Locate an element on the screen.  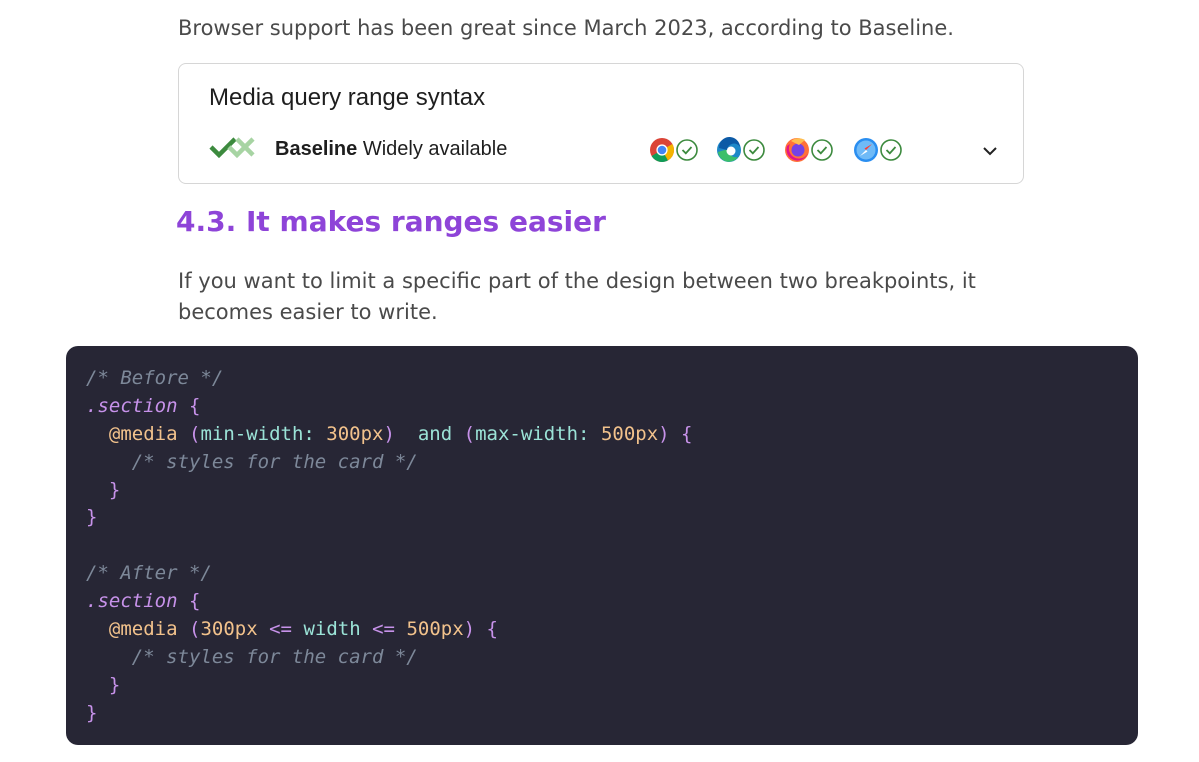
code-keyword: and is located at coordinates (435, 433).